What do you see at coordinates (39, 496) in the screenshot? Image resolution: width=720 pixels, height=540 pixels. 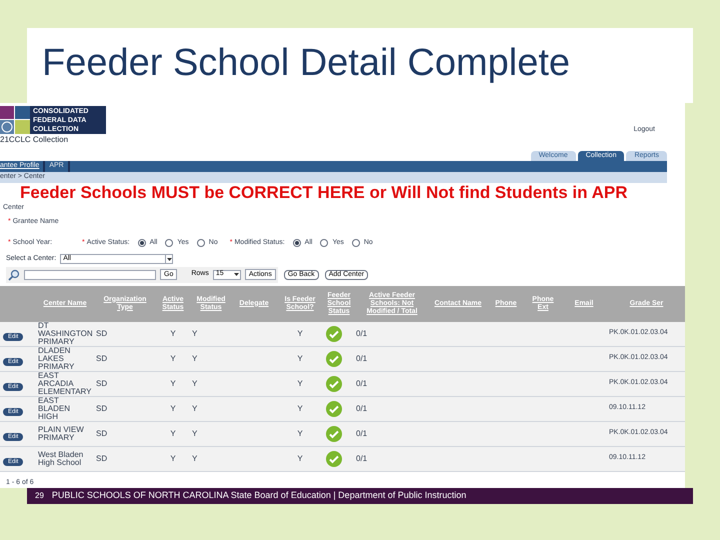 I see `page-number: 29` at bounding box center [39, 496].